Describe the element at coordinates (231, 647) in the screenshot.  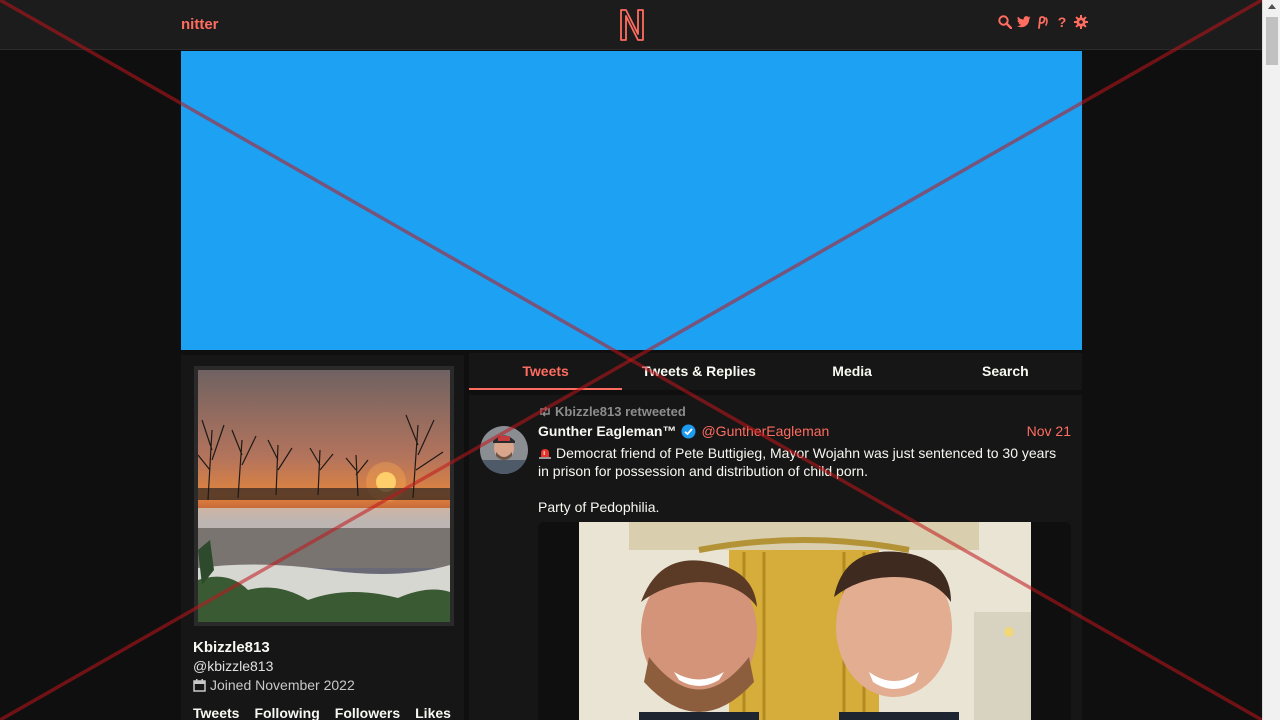
I see `profile-fullname: Kbizzle813` at that location.